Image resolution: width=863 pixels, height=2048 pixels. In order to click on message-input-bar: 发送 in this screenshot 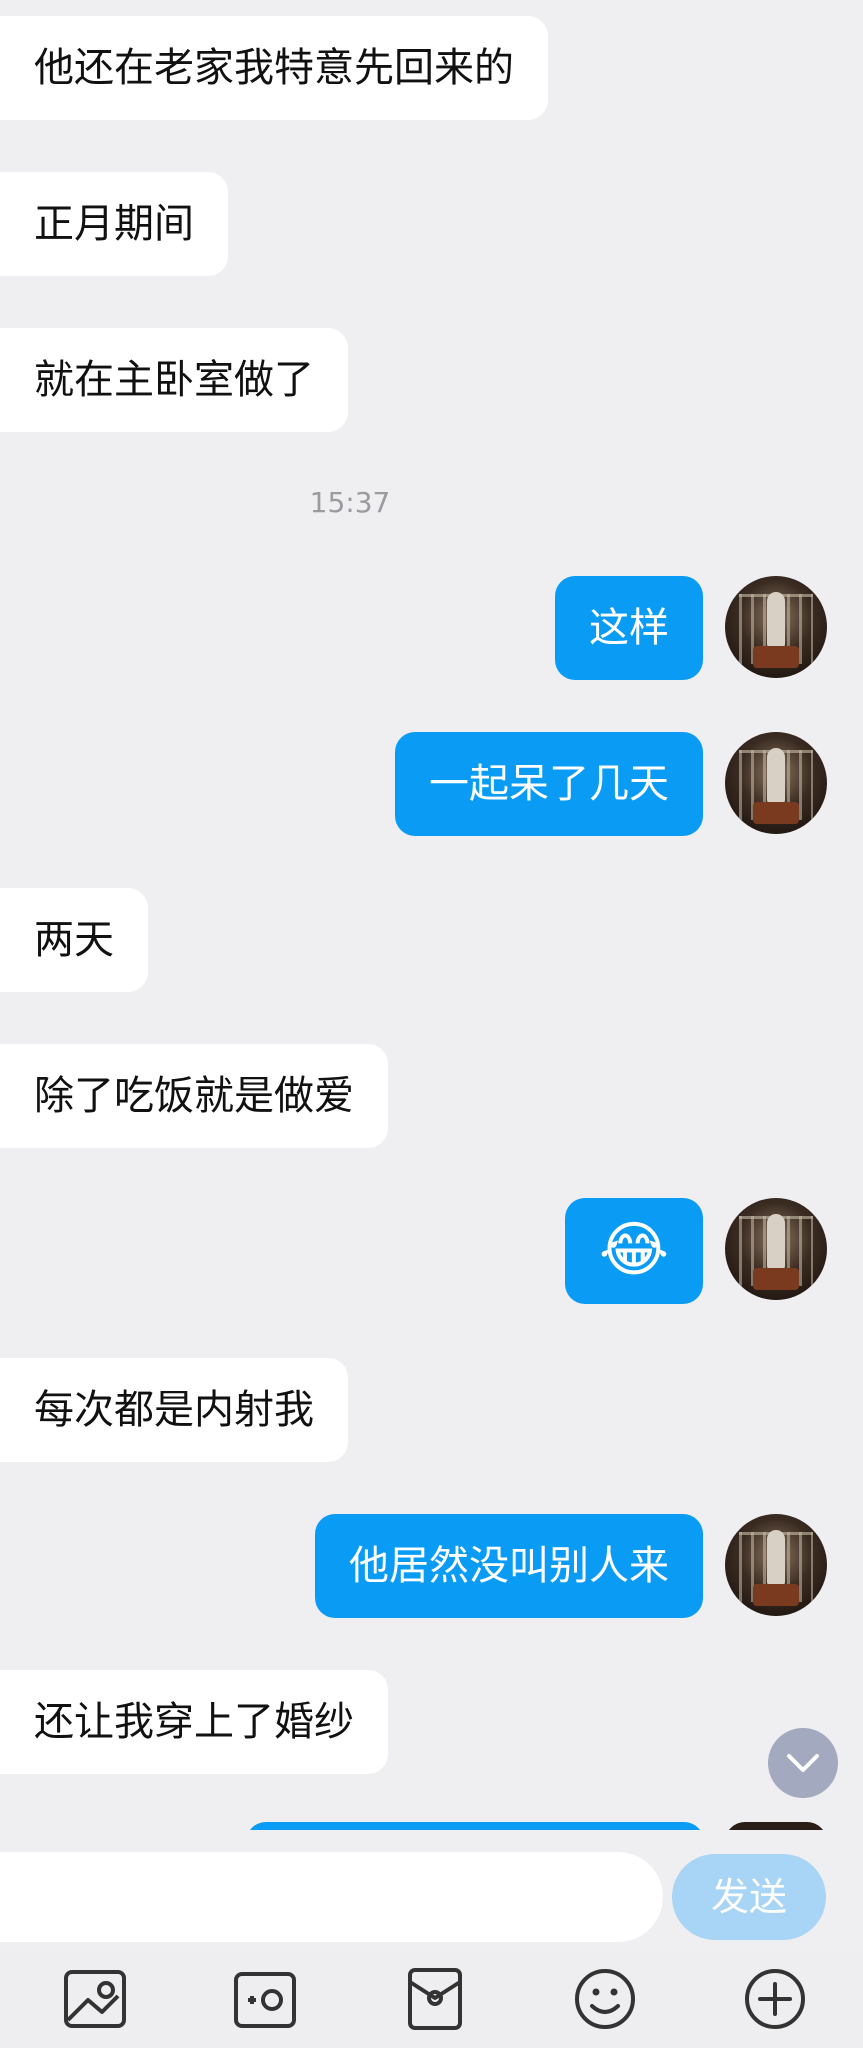, I will do `click(431, 1887)`.